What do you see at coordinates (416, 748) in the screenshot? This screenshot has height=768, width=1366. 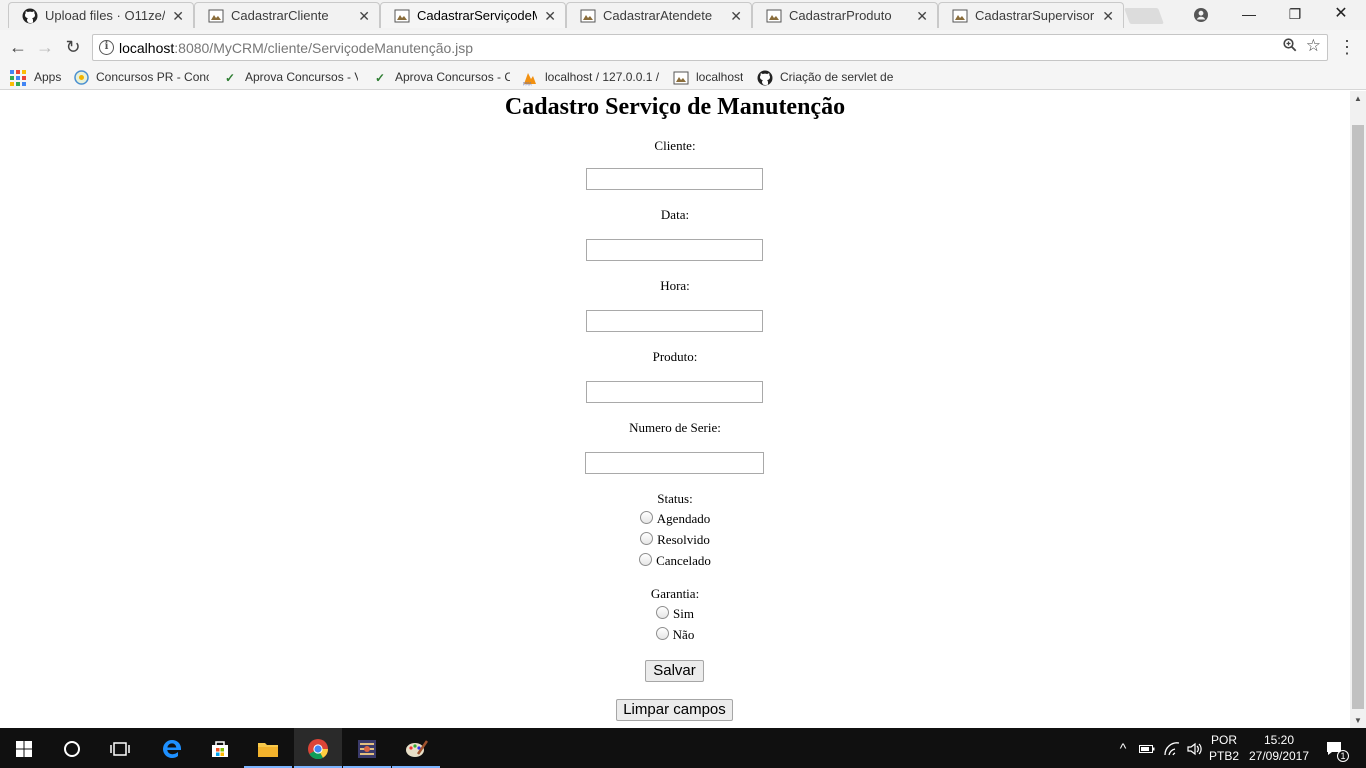 I see `paint-icon` at bounding box center [416, 748].